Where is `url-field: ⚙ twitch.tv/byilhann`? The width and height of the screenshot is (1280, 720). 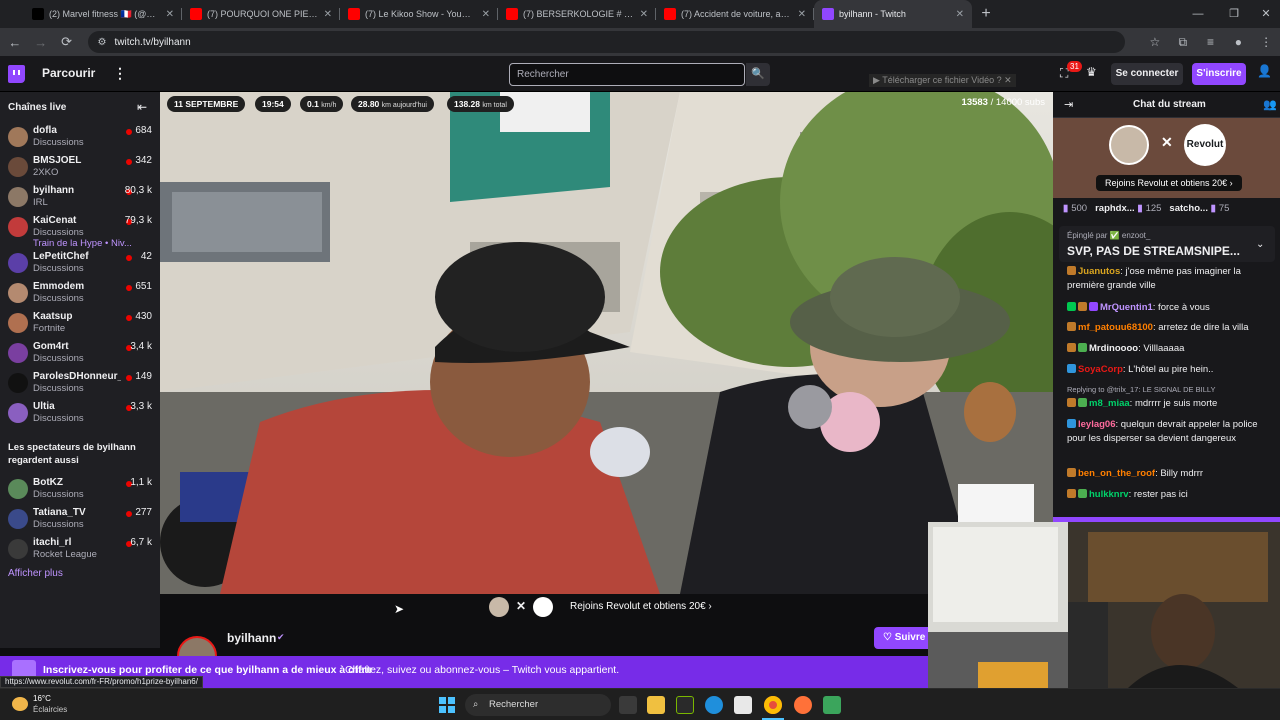 url-field: ⚙ twitch.tv/byilhann is located at coordinates (606, 42).